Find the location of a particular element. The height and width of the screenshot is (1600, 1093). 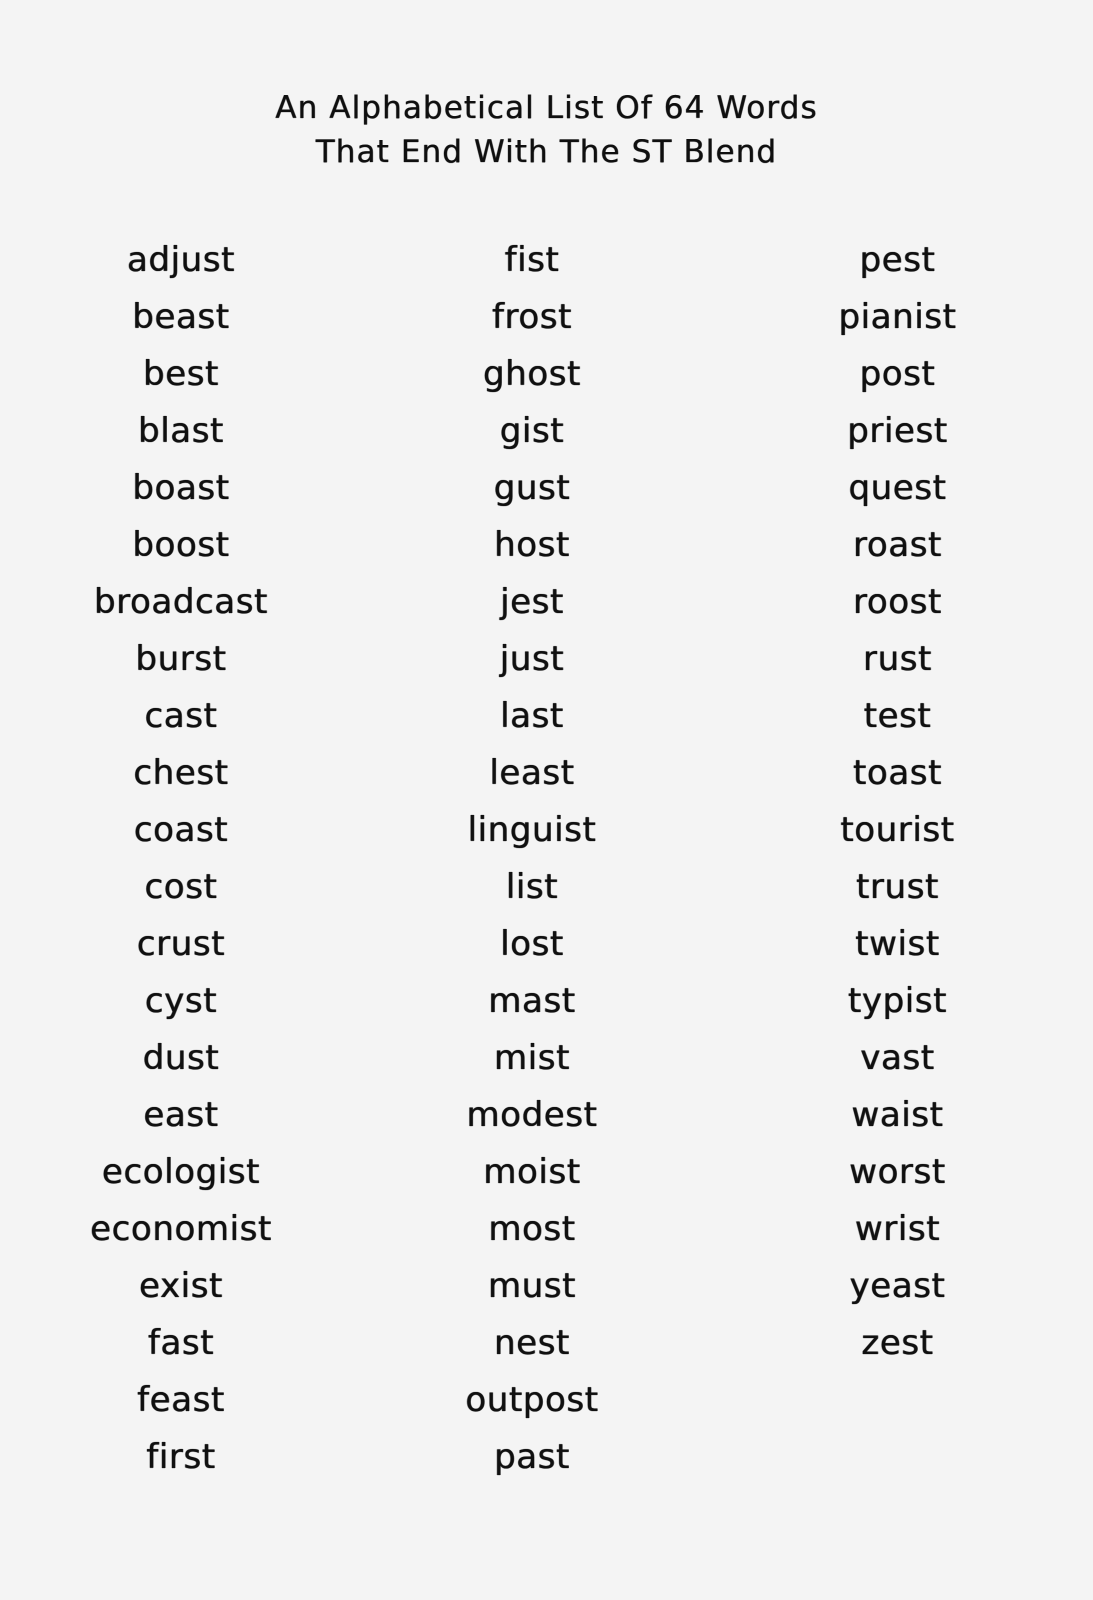

word-item: mast is located at coordinates (532, 1001).